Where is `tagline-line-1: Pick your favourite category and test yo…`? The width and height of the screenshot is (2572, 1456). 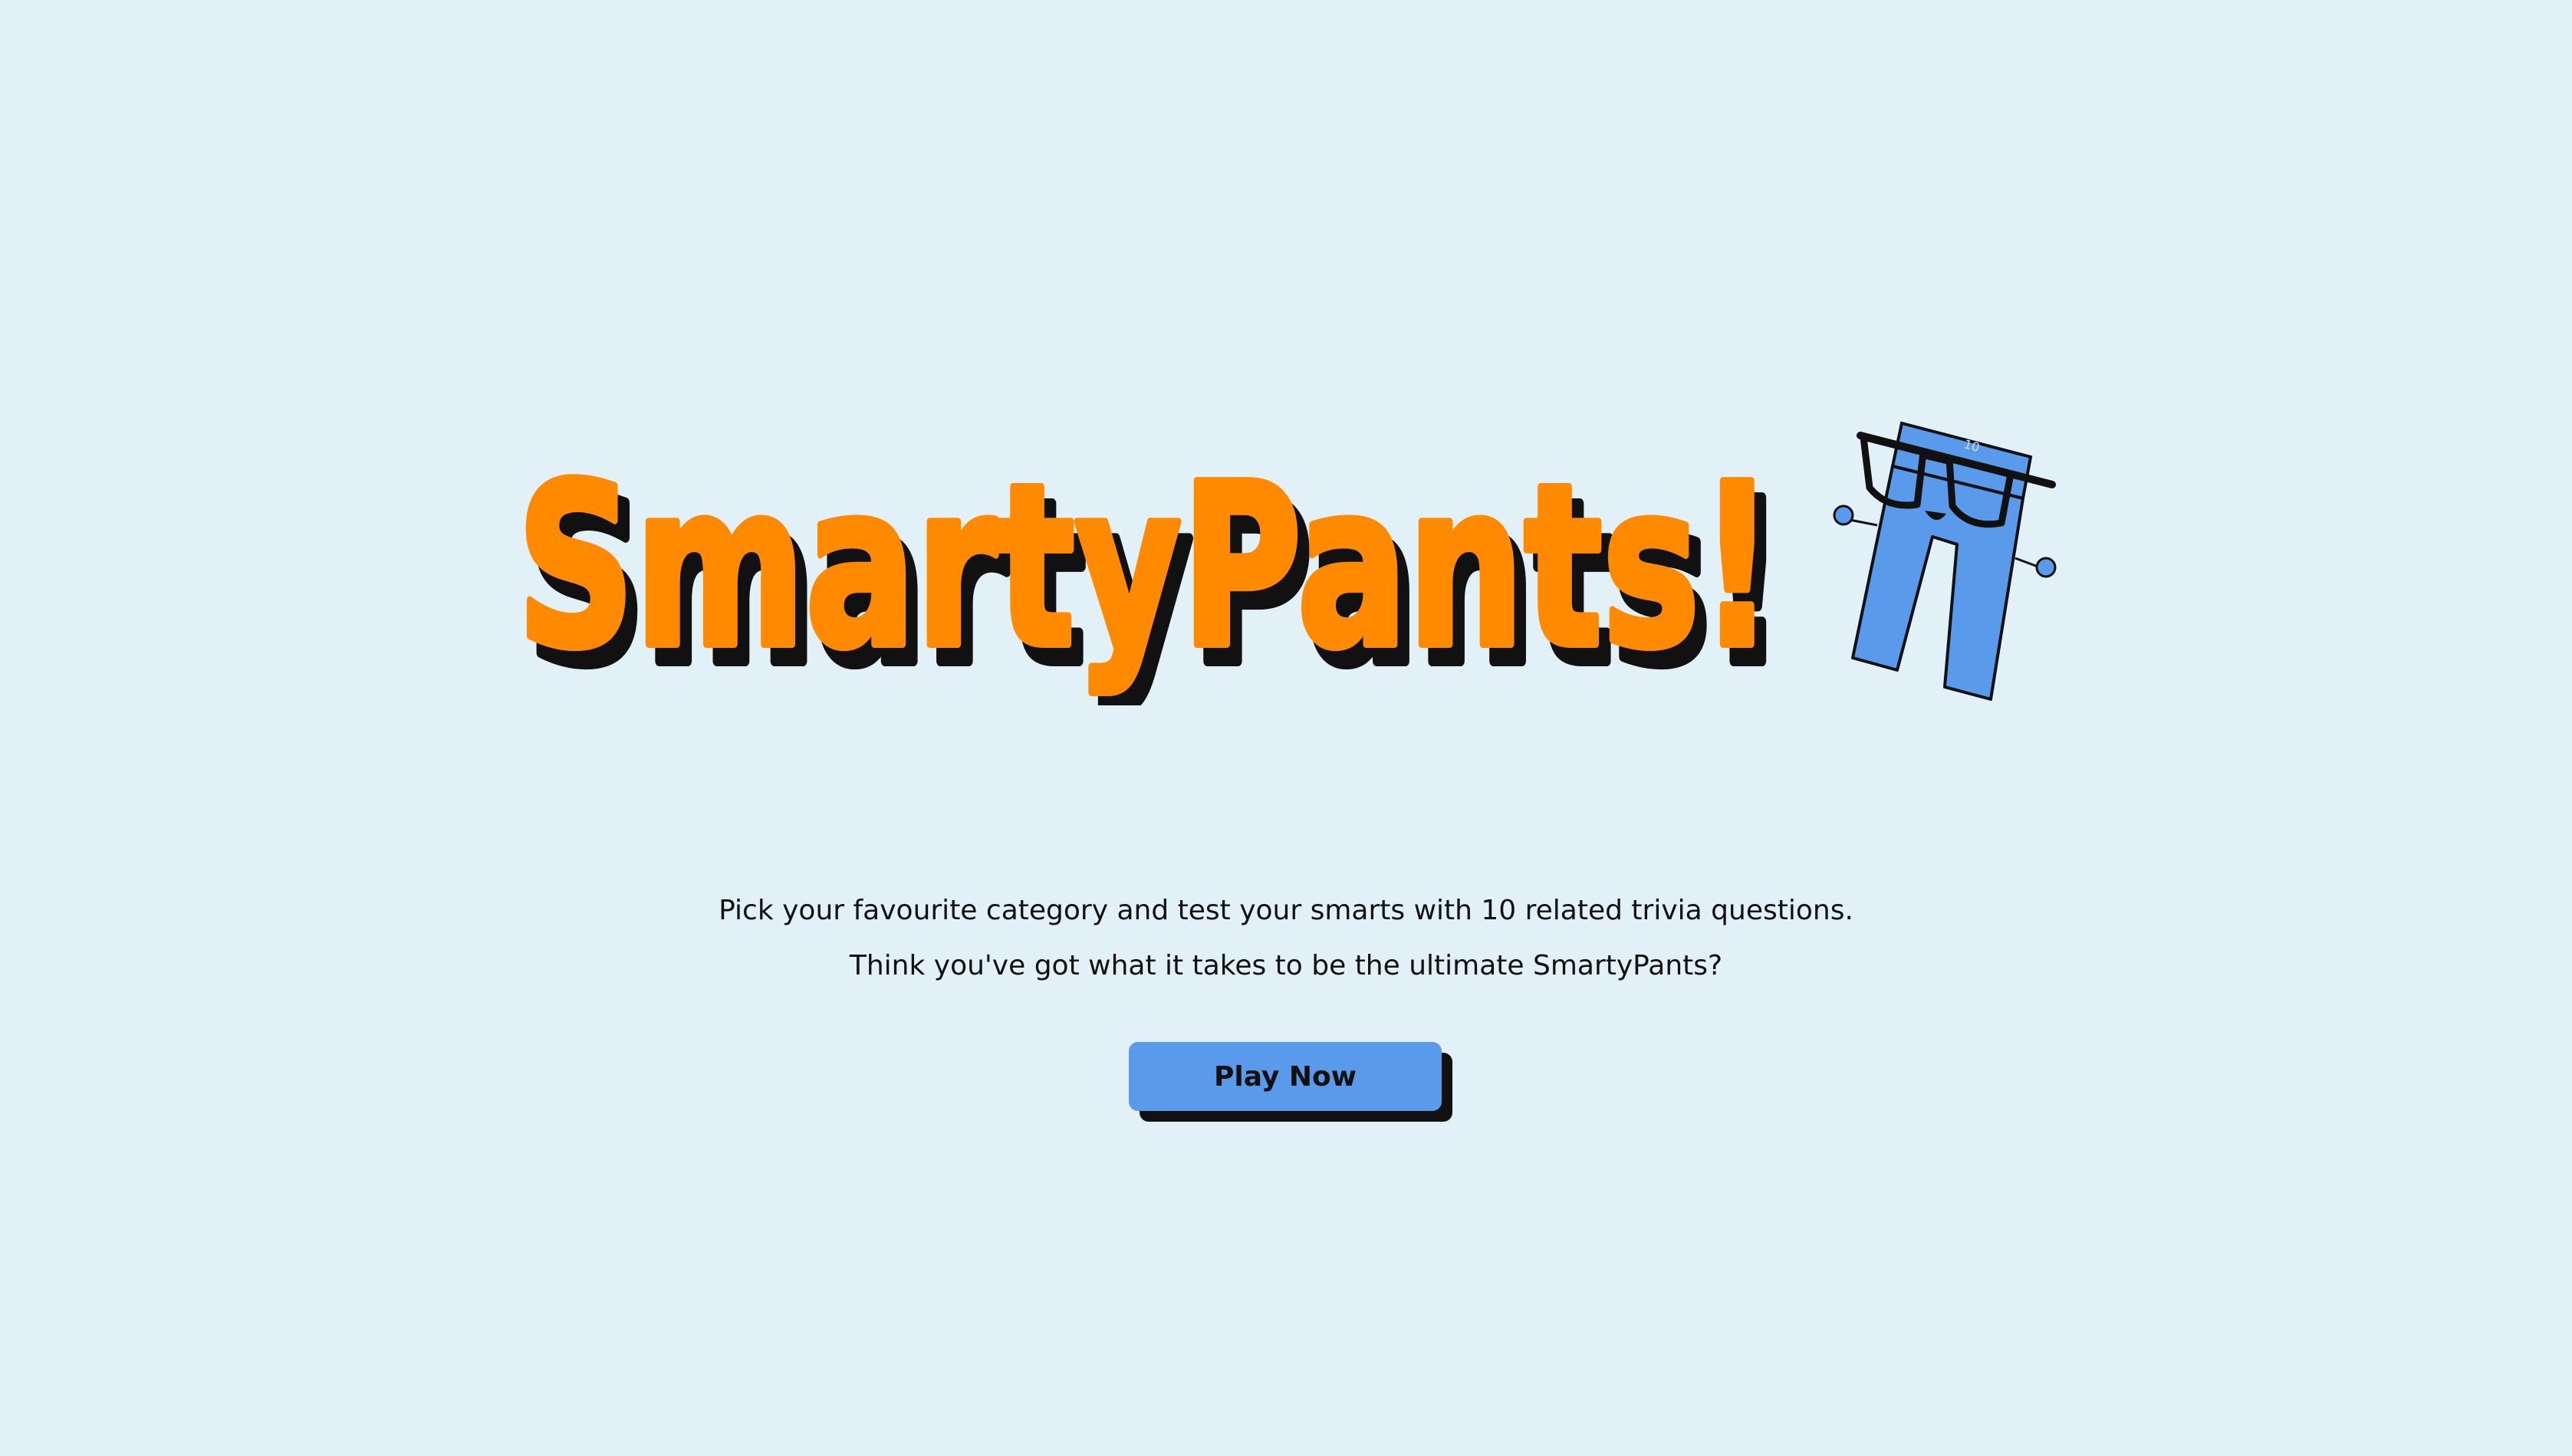
tagline-line-1: Pick your favourite category and test yo… is located at coordinates (1286, 910).